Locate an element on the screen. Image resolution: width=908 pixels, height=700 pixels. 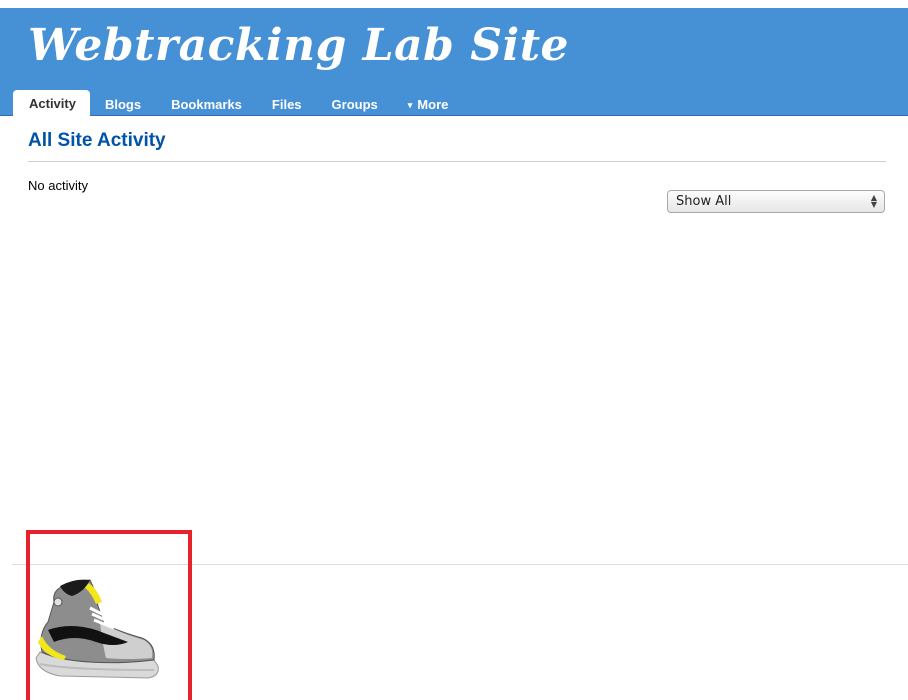
tab-more: ▾ More is located at coordinates (428, 104).